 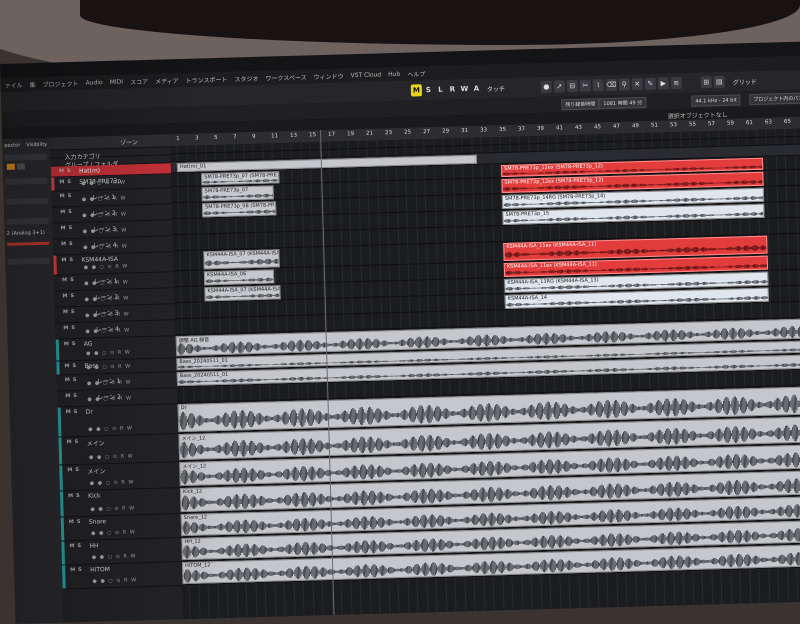 What do you see at coordinates (428, 90) in the screenshot?
I see `solo-mode-button: S` at bounding box center [428, 90].